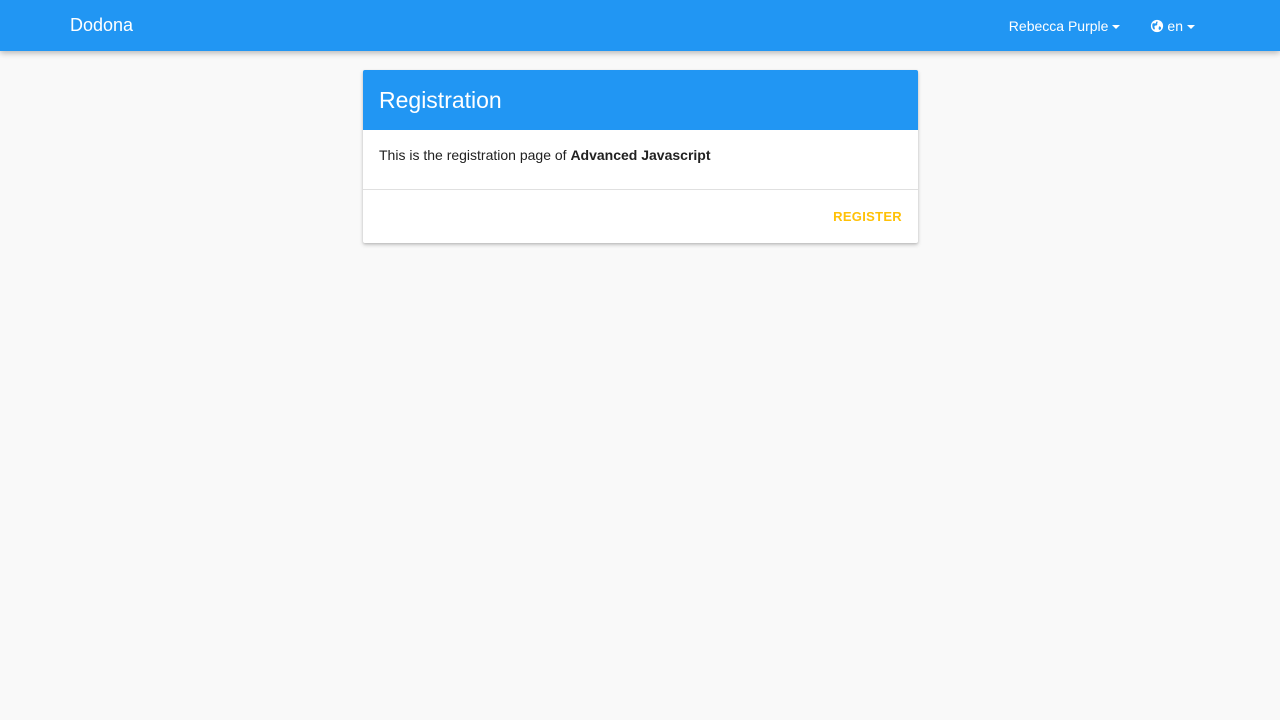 The image size is (1280, 720). I want to click on register-button: REGISTER, so click(867, 216).